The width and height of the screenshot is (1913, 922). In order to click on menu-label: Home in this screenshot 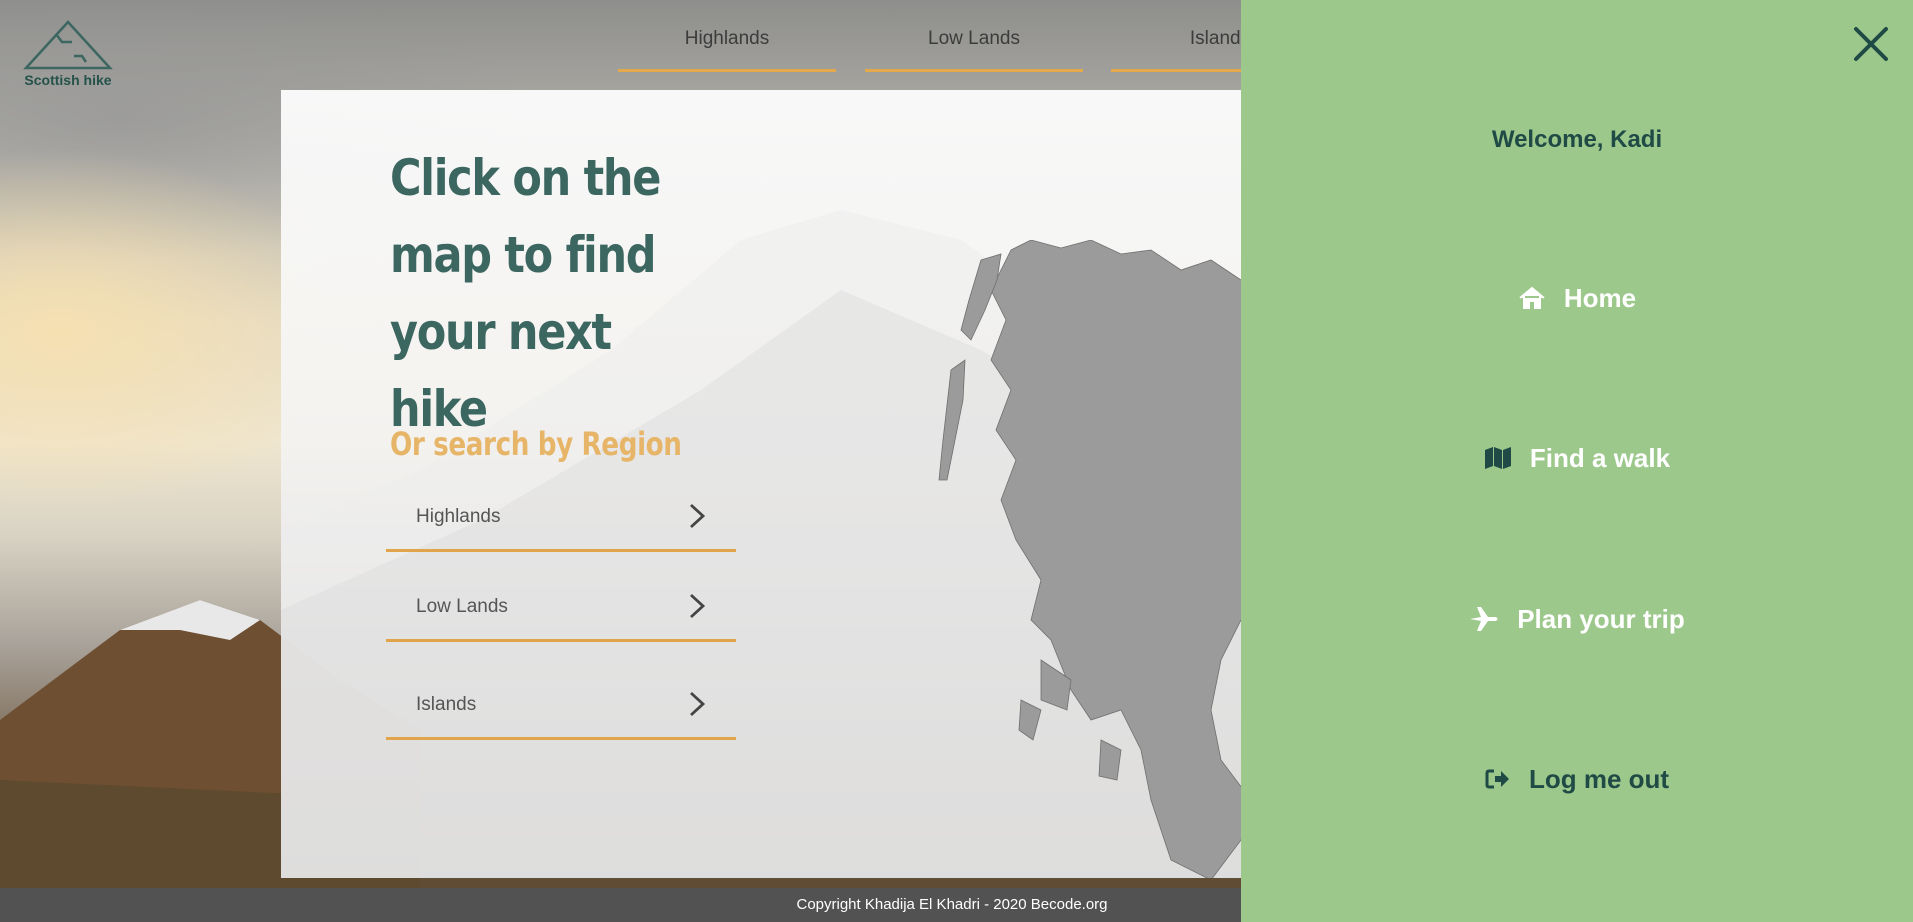, I will do `click(1600, 297)`.